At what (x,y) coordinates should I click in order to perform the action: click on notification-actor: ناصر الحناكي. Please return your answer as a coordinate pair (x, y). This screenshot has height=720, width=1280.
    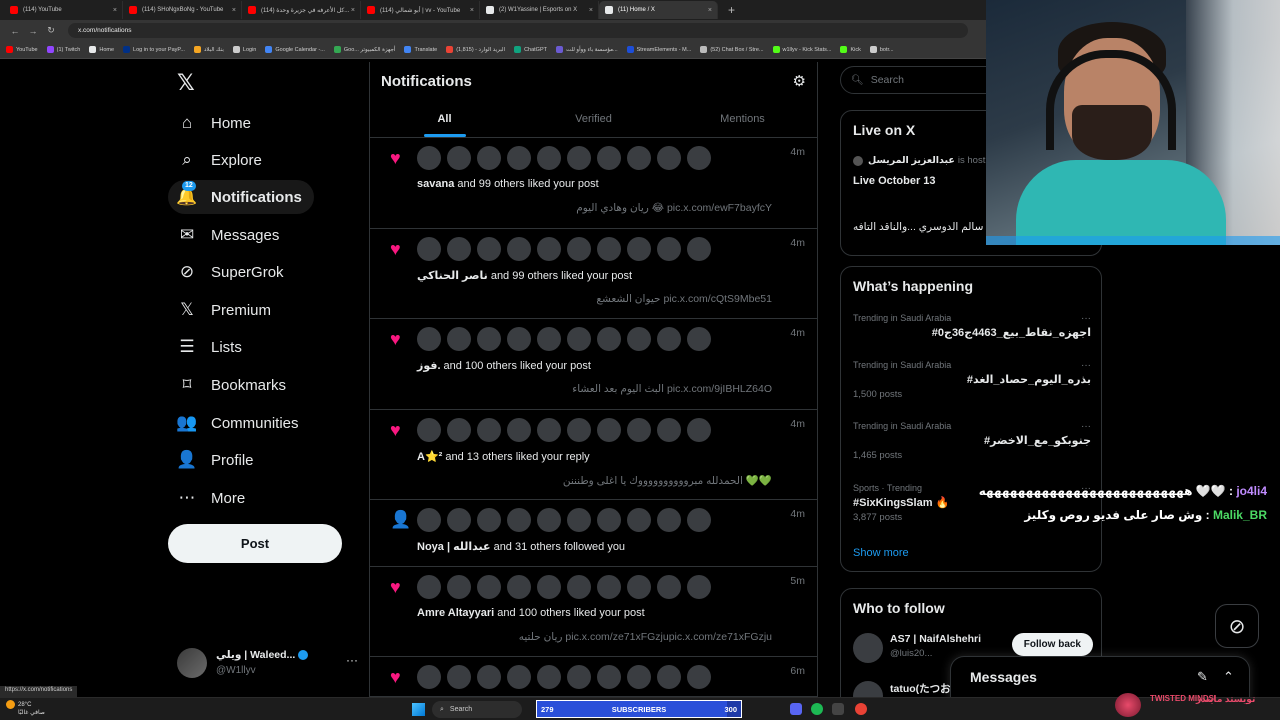
    Looking at the image, I should click on (452, 276).